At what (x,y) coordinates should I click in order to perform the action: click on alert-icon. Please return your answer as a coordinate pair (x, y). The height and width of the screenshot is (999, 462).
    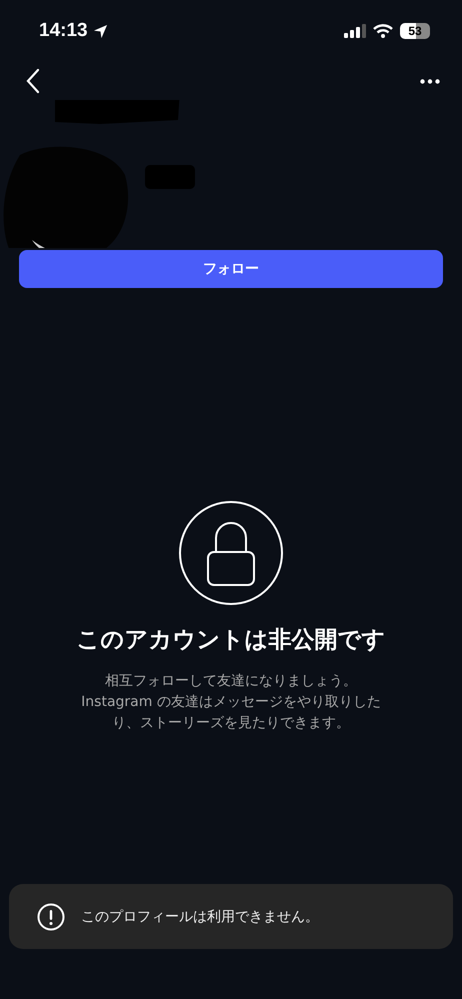
    Looking at the image, I should click on (51, 916).